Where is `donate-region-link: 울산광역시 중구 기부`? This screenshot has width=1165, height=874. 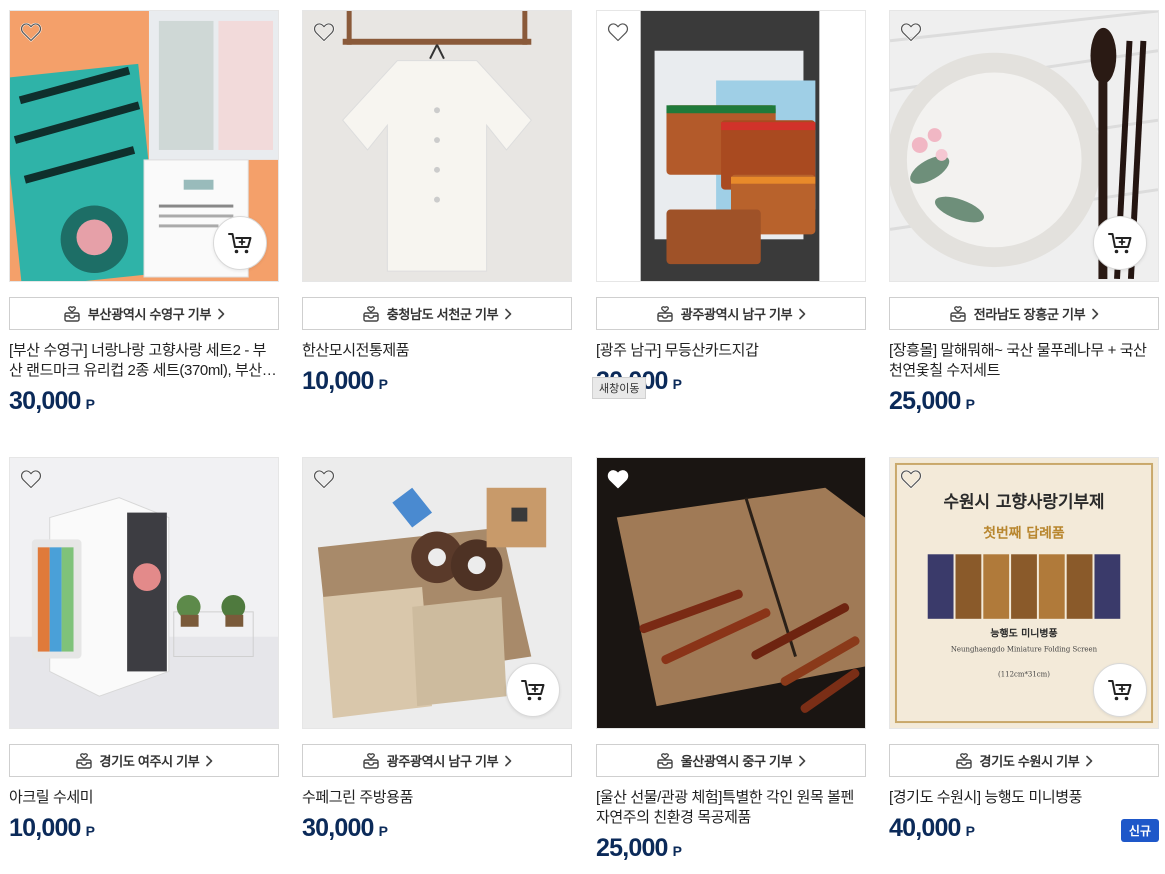 donate-region-link: 울산광역시 중구 기부 is located at coordinates (731, 760).